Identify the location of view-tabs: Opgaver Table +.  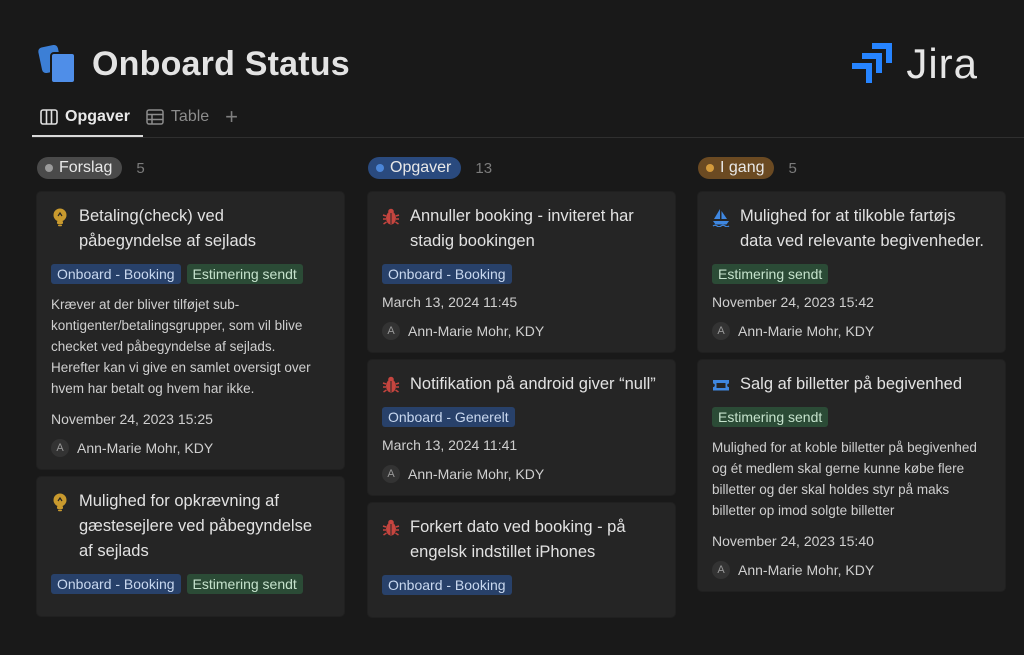
(139, 117).